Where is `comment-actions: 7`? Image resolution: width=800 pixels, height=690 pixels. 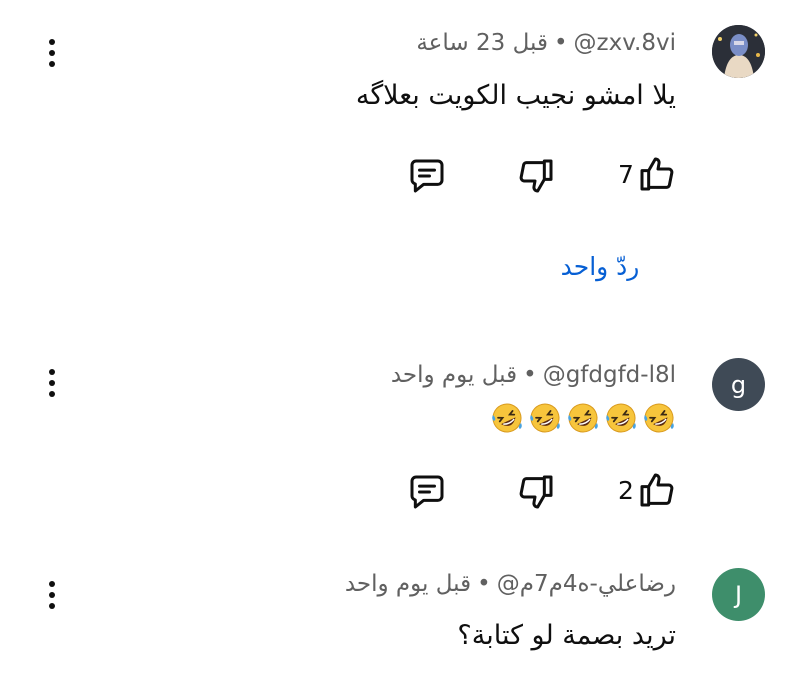
comment-actions: 7 is located at coordinates (400, 176).